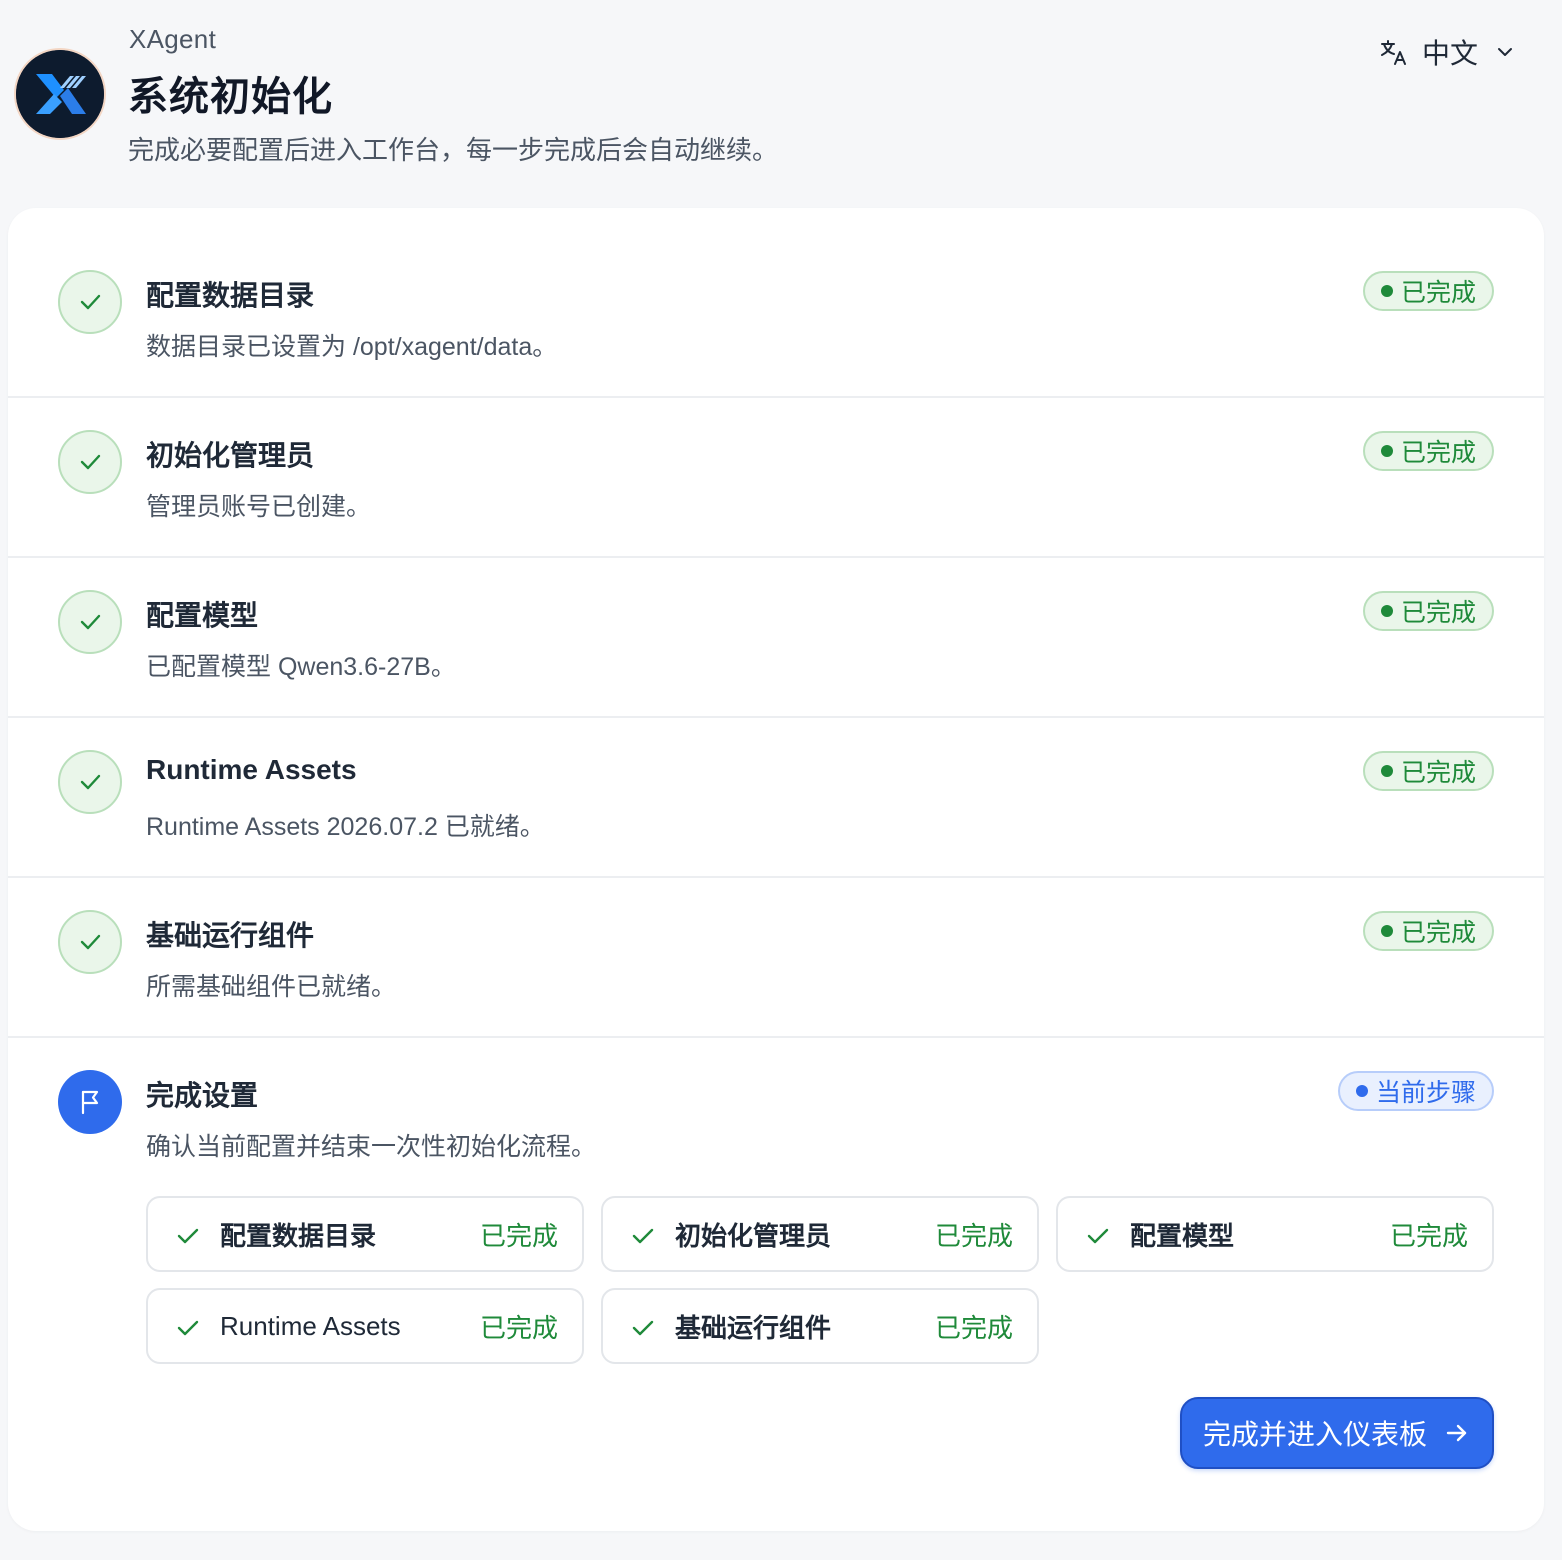  What do you see at coordinates (230, 295) in the screenshot?
I see `step-title: 配置数据目录` at bounding box center [230, 295].